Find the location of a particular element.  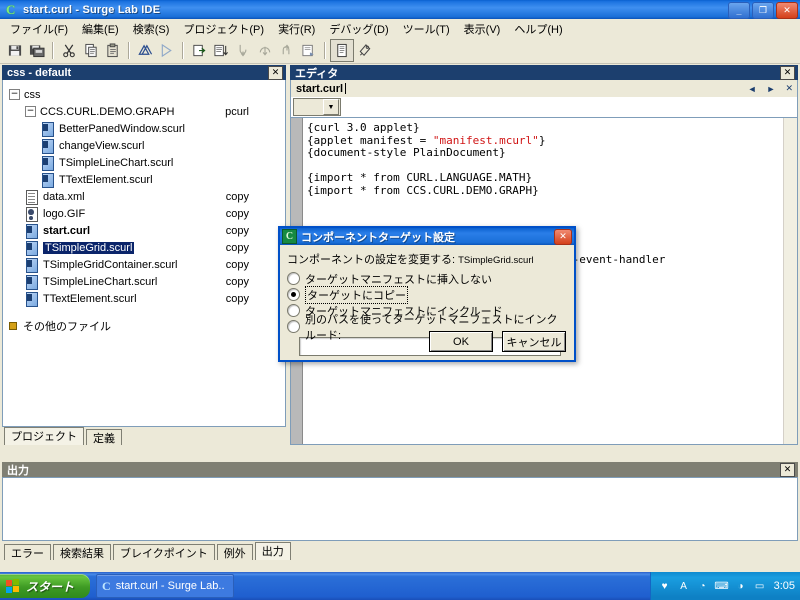

radio-no-insert: ターゲットマニフェストに挿入しない is located at coordinates (427, 278).